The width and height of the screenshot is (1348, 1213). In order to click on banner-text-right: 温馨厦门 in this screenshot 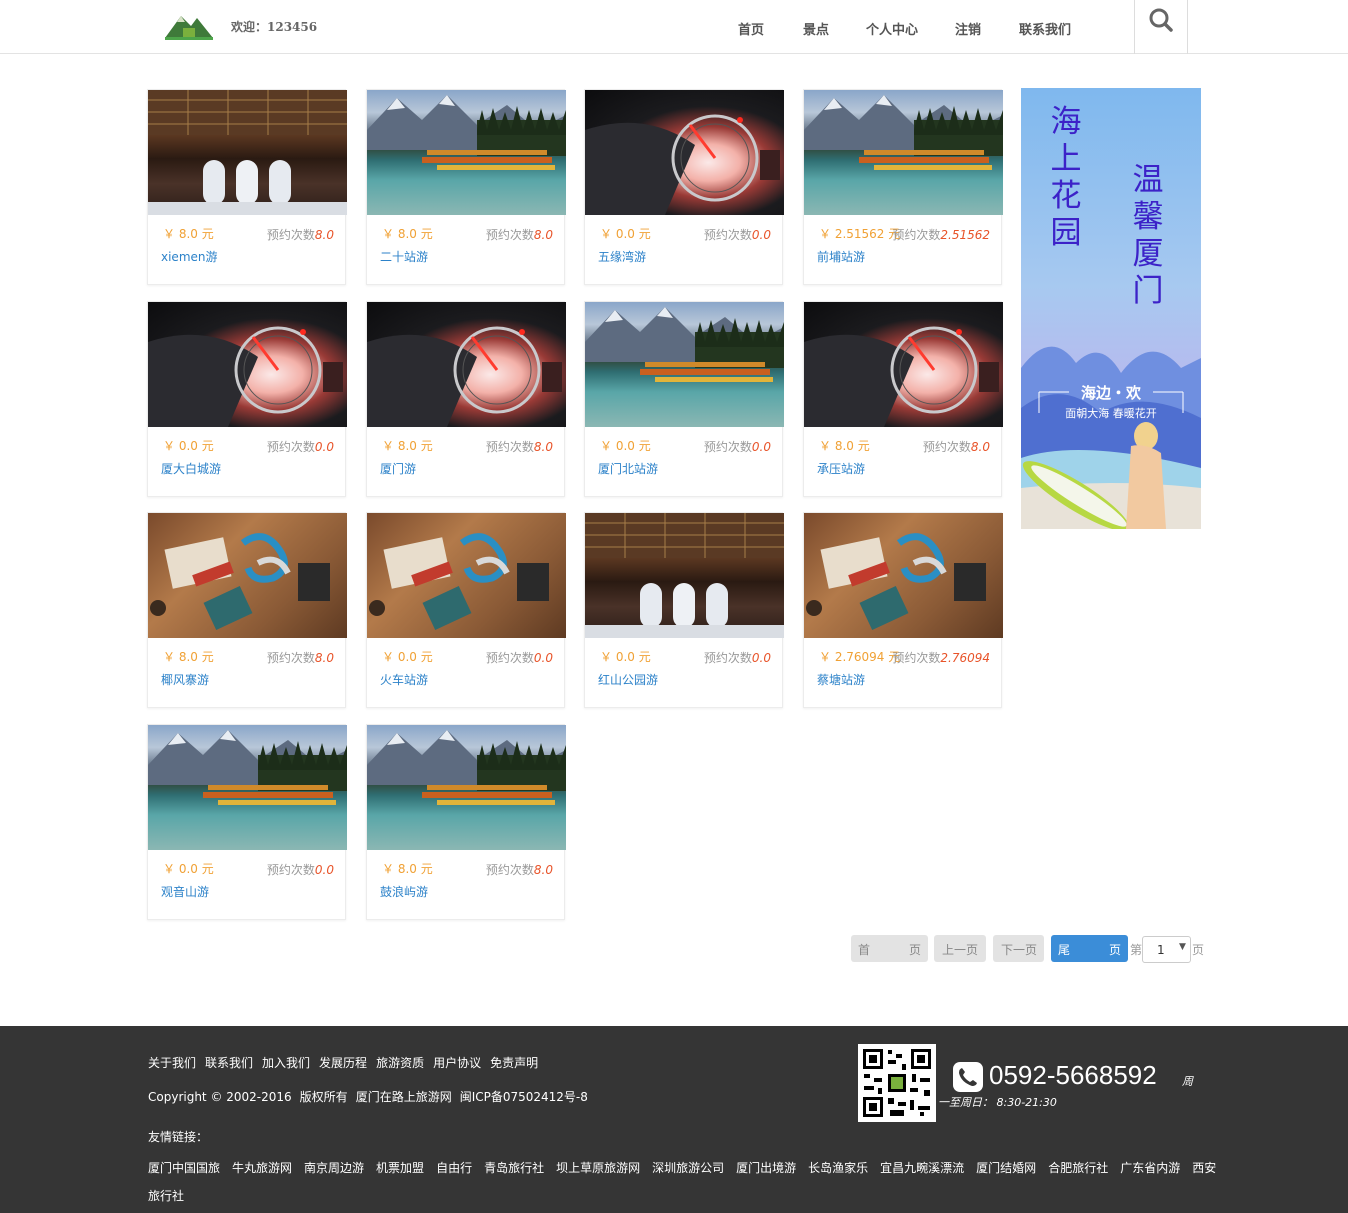, I will do `click(1148, 235)`.